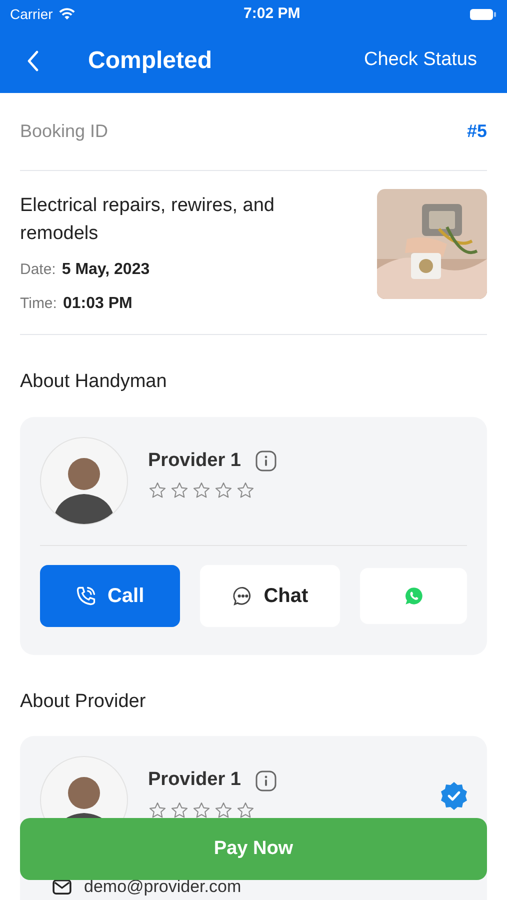 This screenshot has height=900, width=507. I want to click on pay-now-button: Pay Now, so click(253, 849).